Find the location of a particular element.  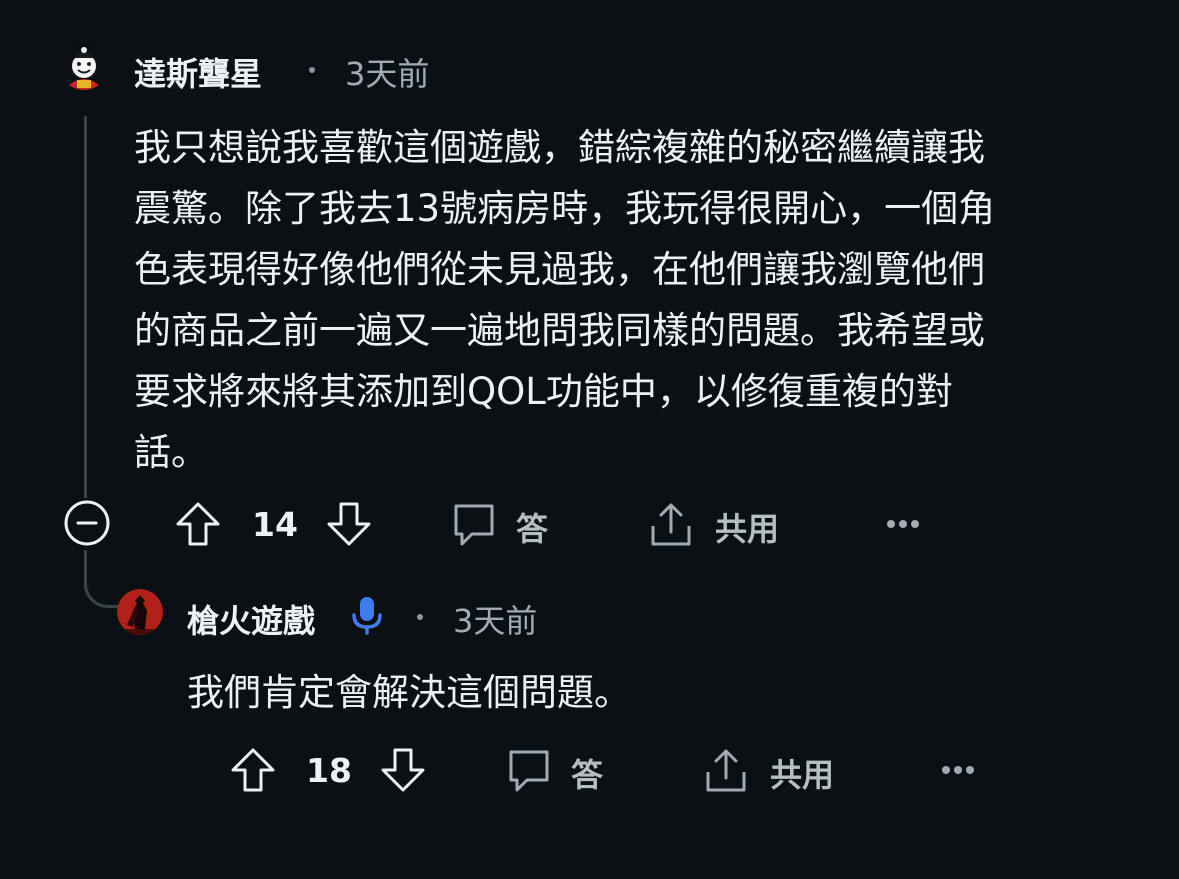

comment-body-line: 色表現得好像他們從未見過我，在他們讓我瀏覽他們 is located at coordinates (559, 269).